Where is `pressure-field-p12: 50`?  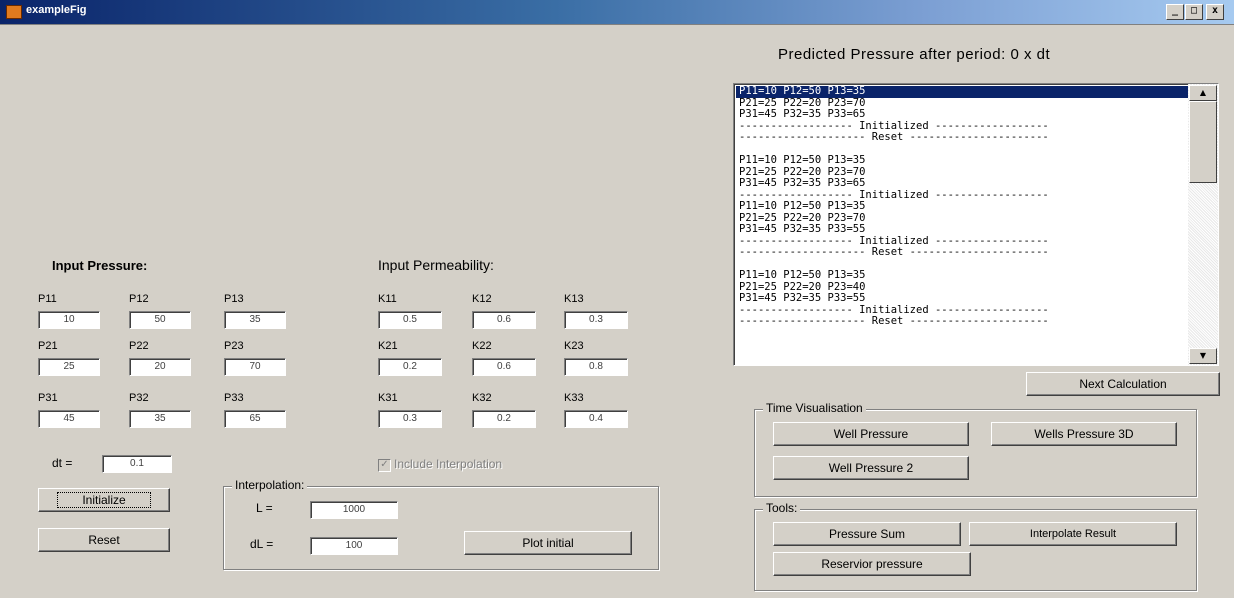 pressure-field-p12: 50 is located at coordinates (160, 320).